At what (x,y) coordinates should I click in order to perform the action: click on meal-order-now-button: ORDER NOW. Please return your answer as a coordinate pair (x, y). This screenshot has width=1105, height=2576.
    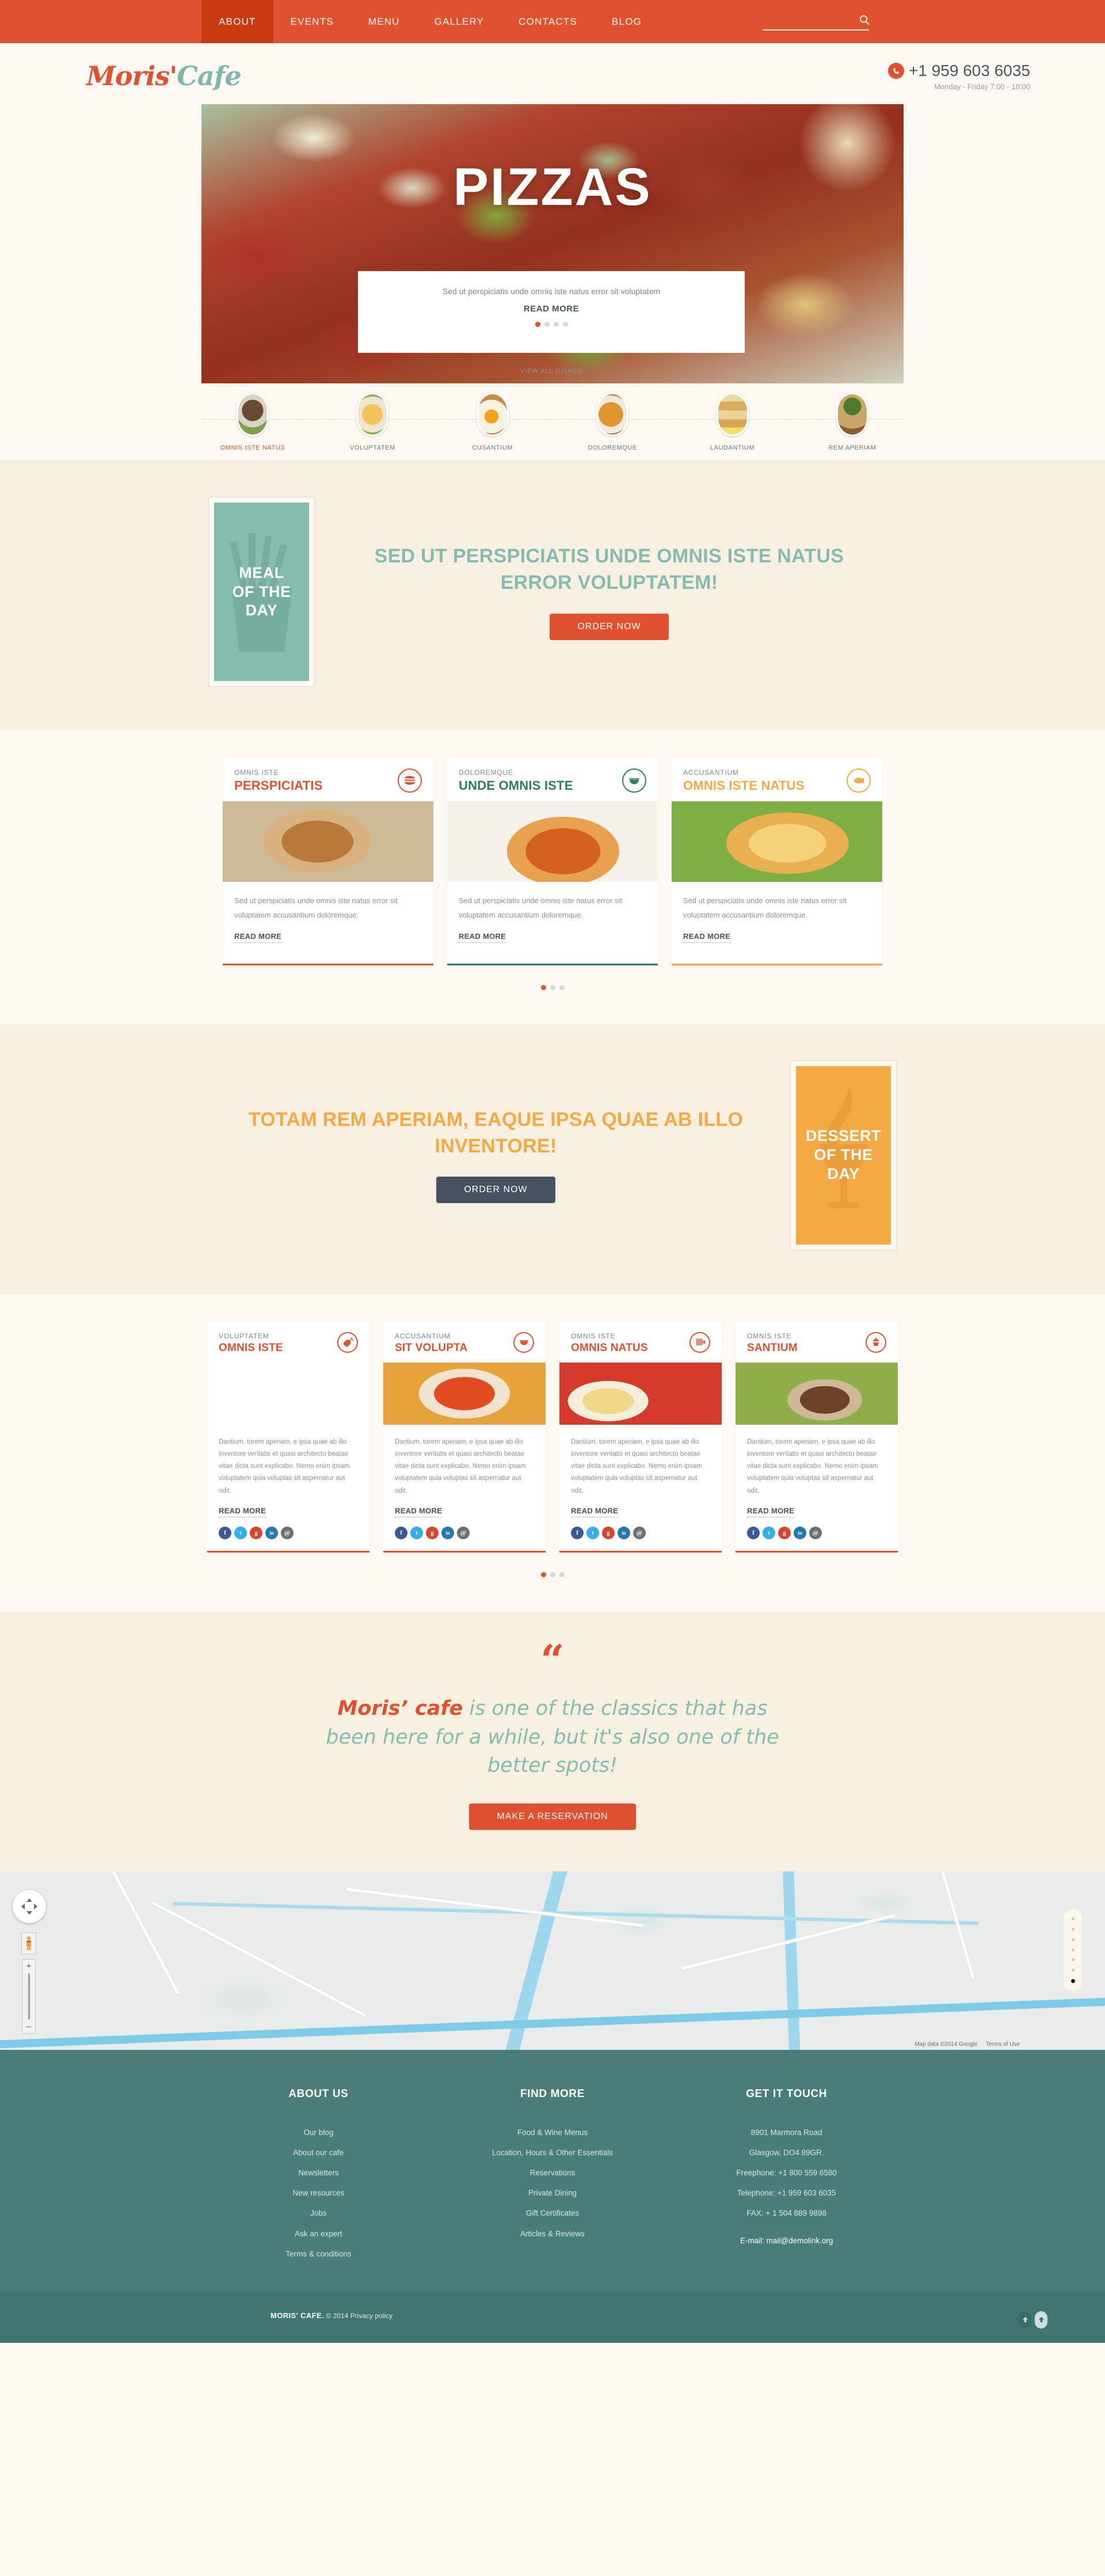
    Looking at the image, I should click on (610, 627).